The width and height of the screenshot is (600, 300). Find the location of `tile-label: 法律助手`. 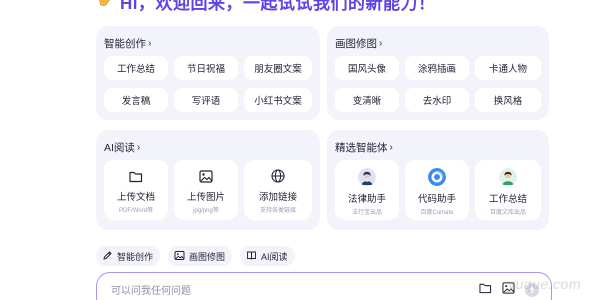

tile-label: 法律助手 is located at coordinates (366, 199).